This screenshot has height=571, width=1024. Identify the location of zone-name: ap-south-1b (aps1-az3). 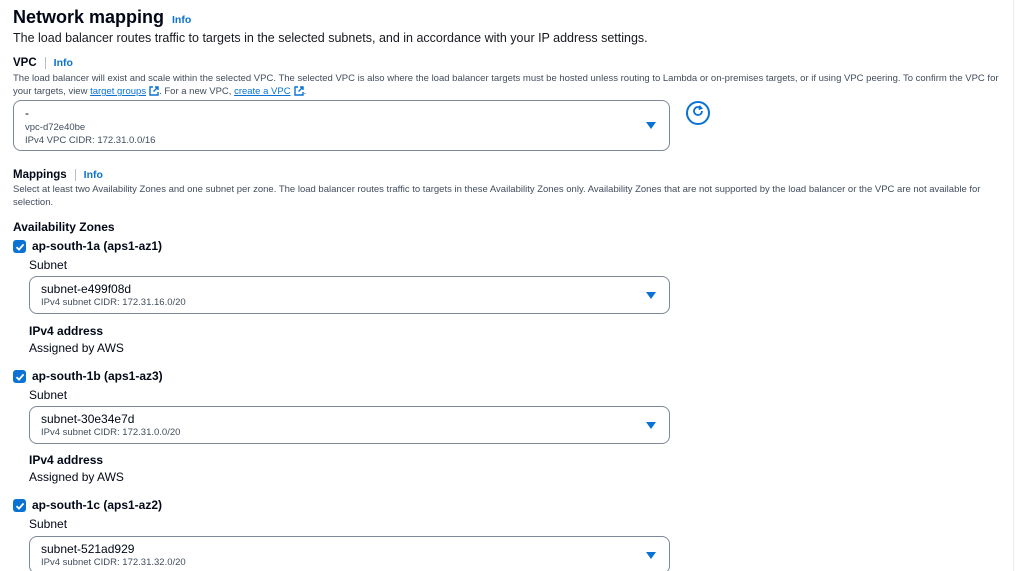
(97, 376).